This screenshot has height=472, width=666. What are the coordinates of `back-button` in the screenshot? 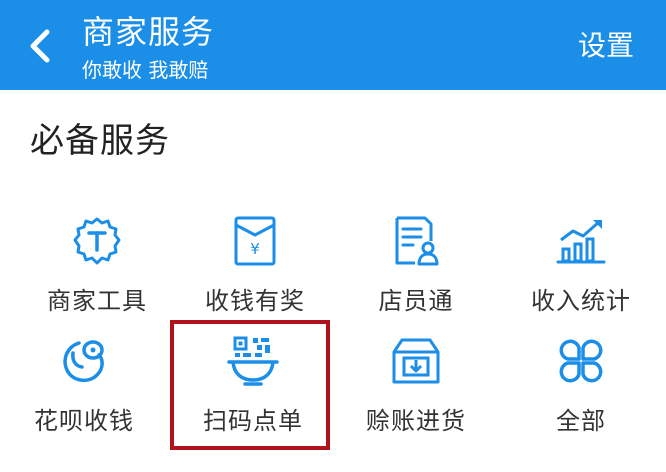 It's located at (40, 46).